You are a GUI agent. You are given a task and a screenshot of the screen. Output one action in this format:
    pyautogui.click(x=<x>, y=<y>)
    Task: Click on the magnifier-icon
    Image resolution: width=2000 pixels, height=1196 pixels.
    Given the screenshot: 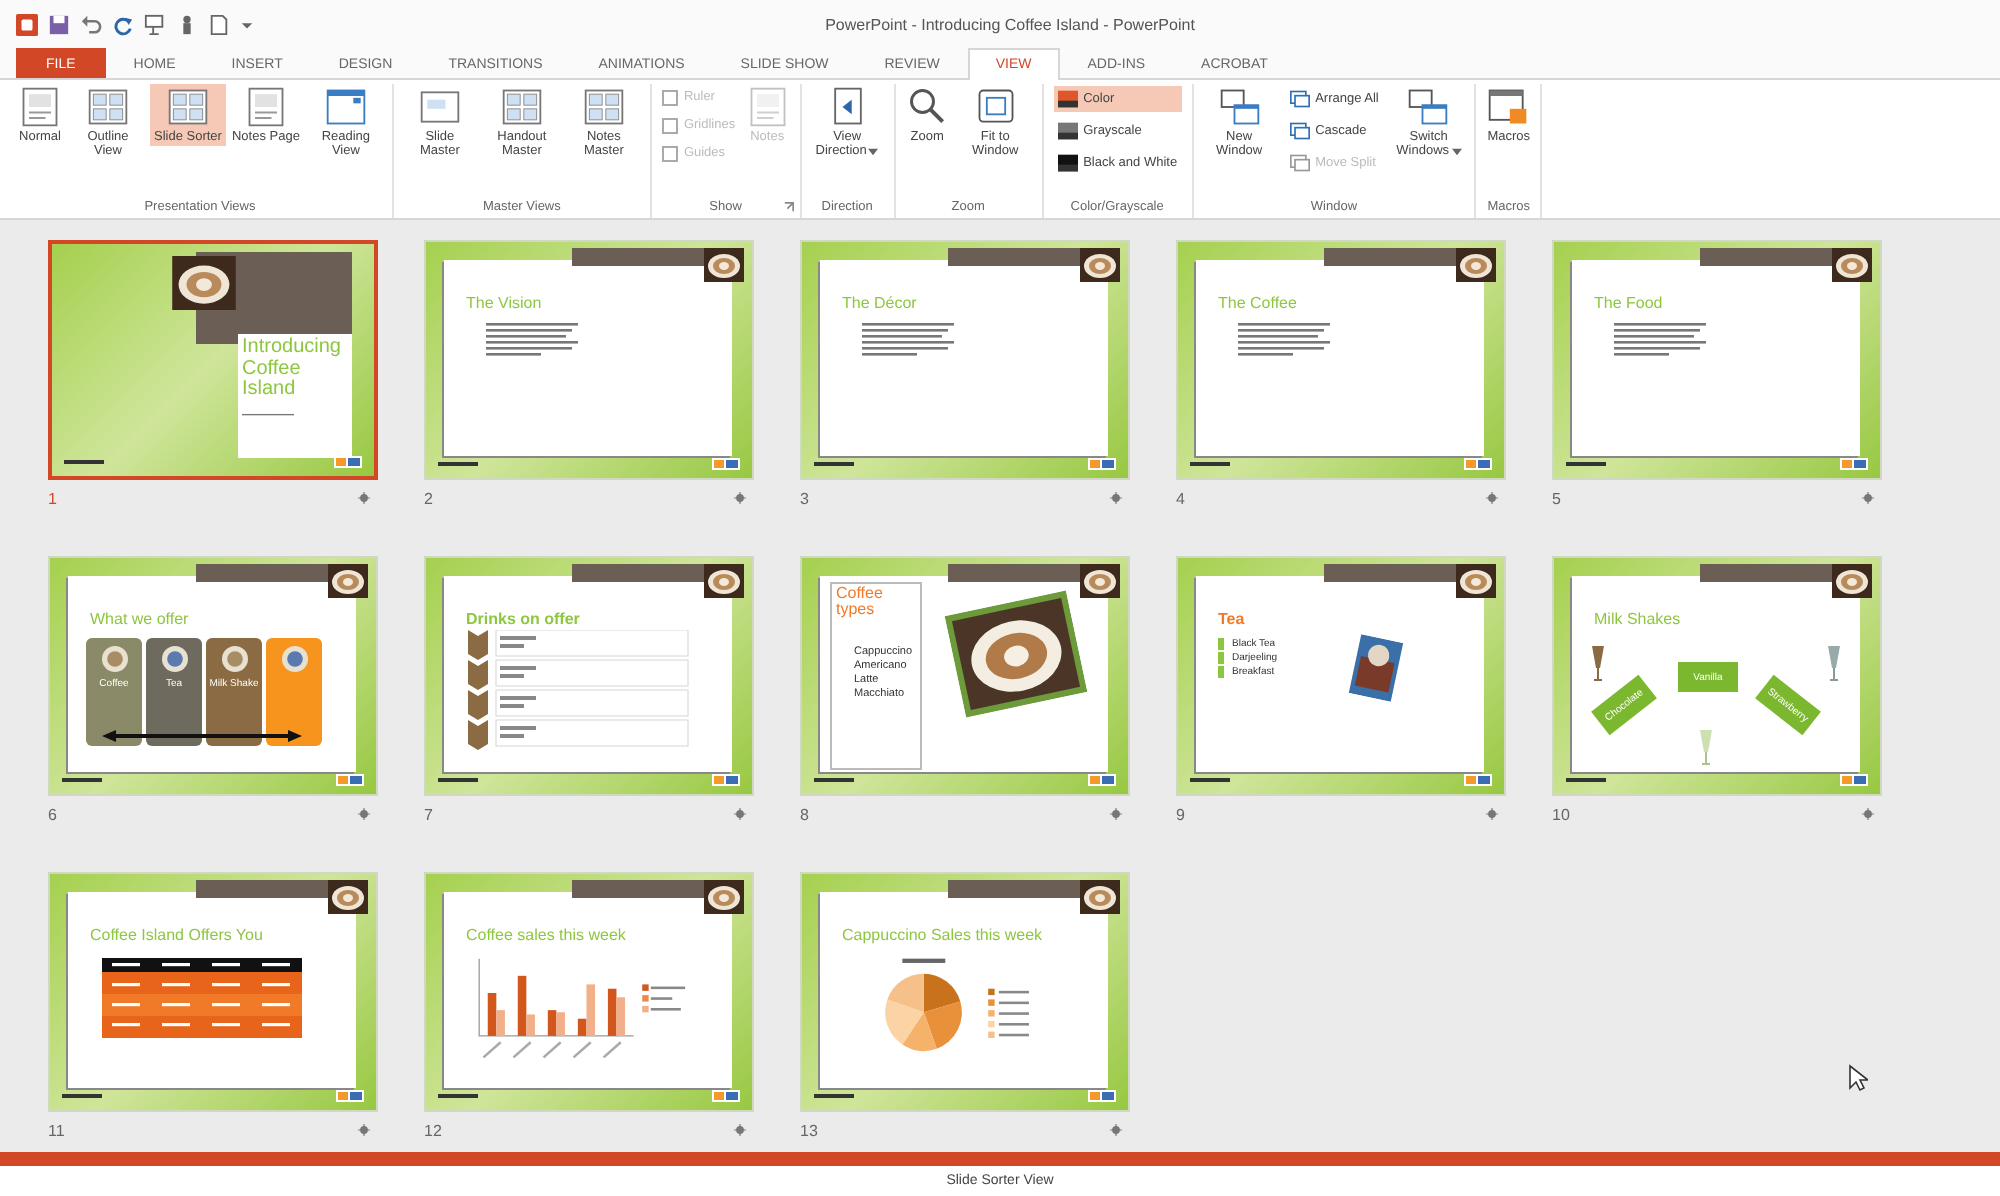 What is the action you would take?
    pyautogui.click(x=927, y=107)
    